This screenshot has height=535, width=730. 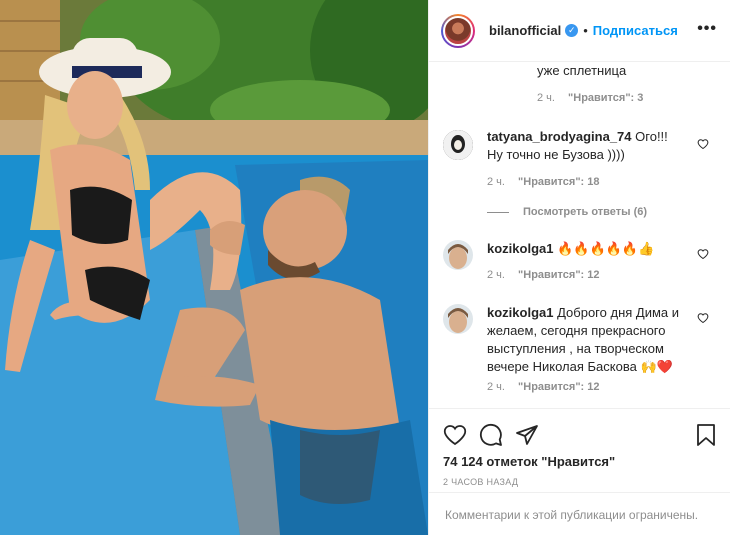 I want to click on verified-icon: ✓, so click(x=572, y=30).